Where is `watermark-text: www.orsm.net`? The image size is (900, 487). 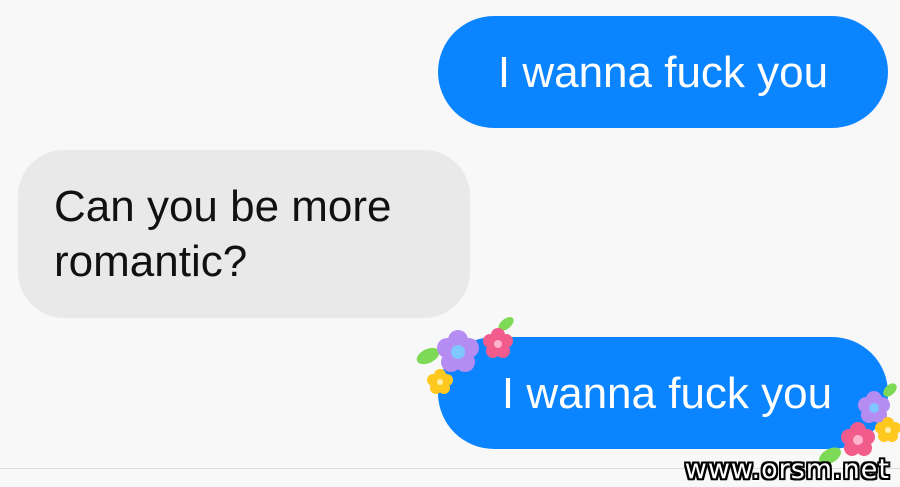
watermark-text: www.orsm.net is located at coordinates (787, 469).